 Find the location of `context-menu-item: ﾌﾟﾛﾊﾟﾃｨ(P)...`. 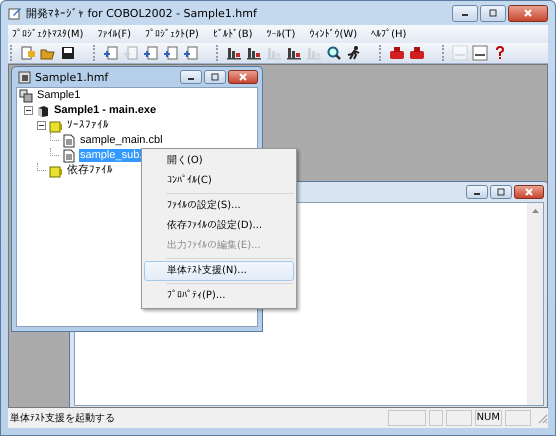

context-menu-item: ﾌﾟﾛﾊﾟﾃｨ(P)... is located at coordinates (219, 296).